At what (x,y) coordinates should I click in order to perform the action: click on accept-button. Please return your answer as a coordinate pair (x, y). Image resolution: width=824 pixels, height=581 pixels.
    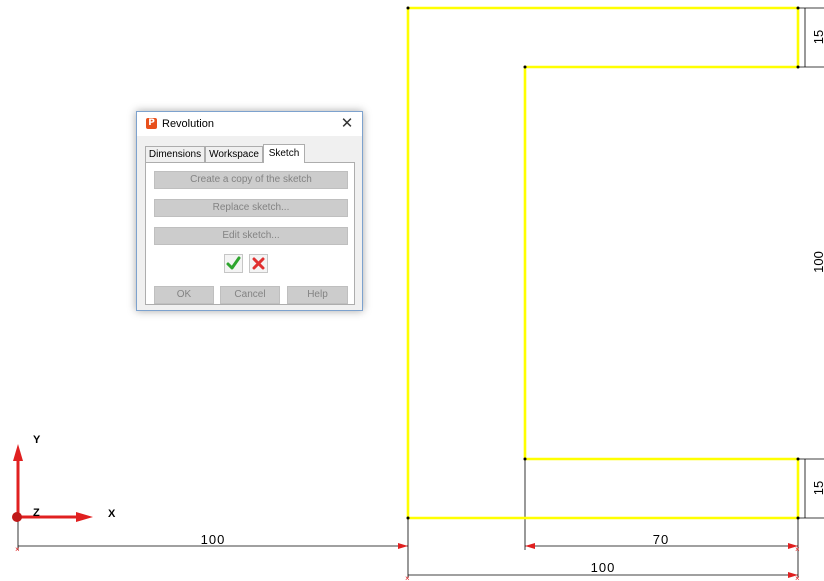
    Looking at the image, I should click on (233, 263).